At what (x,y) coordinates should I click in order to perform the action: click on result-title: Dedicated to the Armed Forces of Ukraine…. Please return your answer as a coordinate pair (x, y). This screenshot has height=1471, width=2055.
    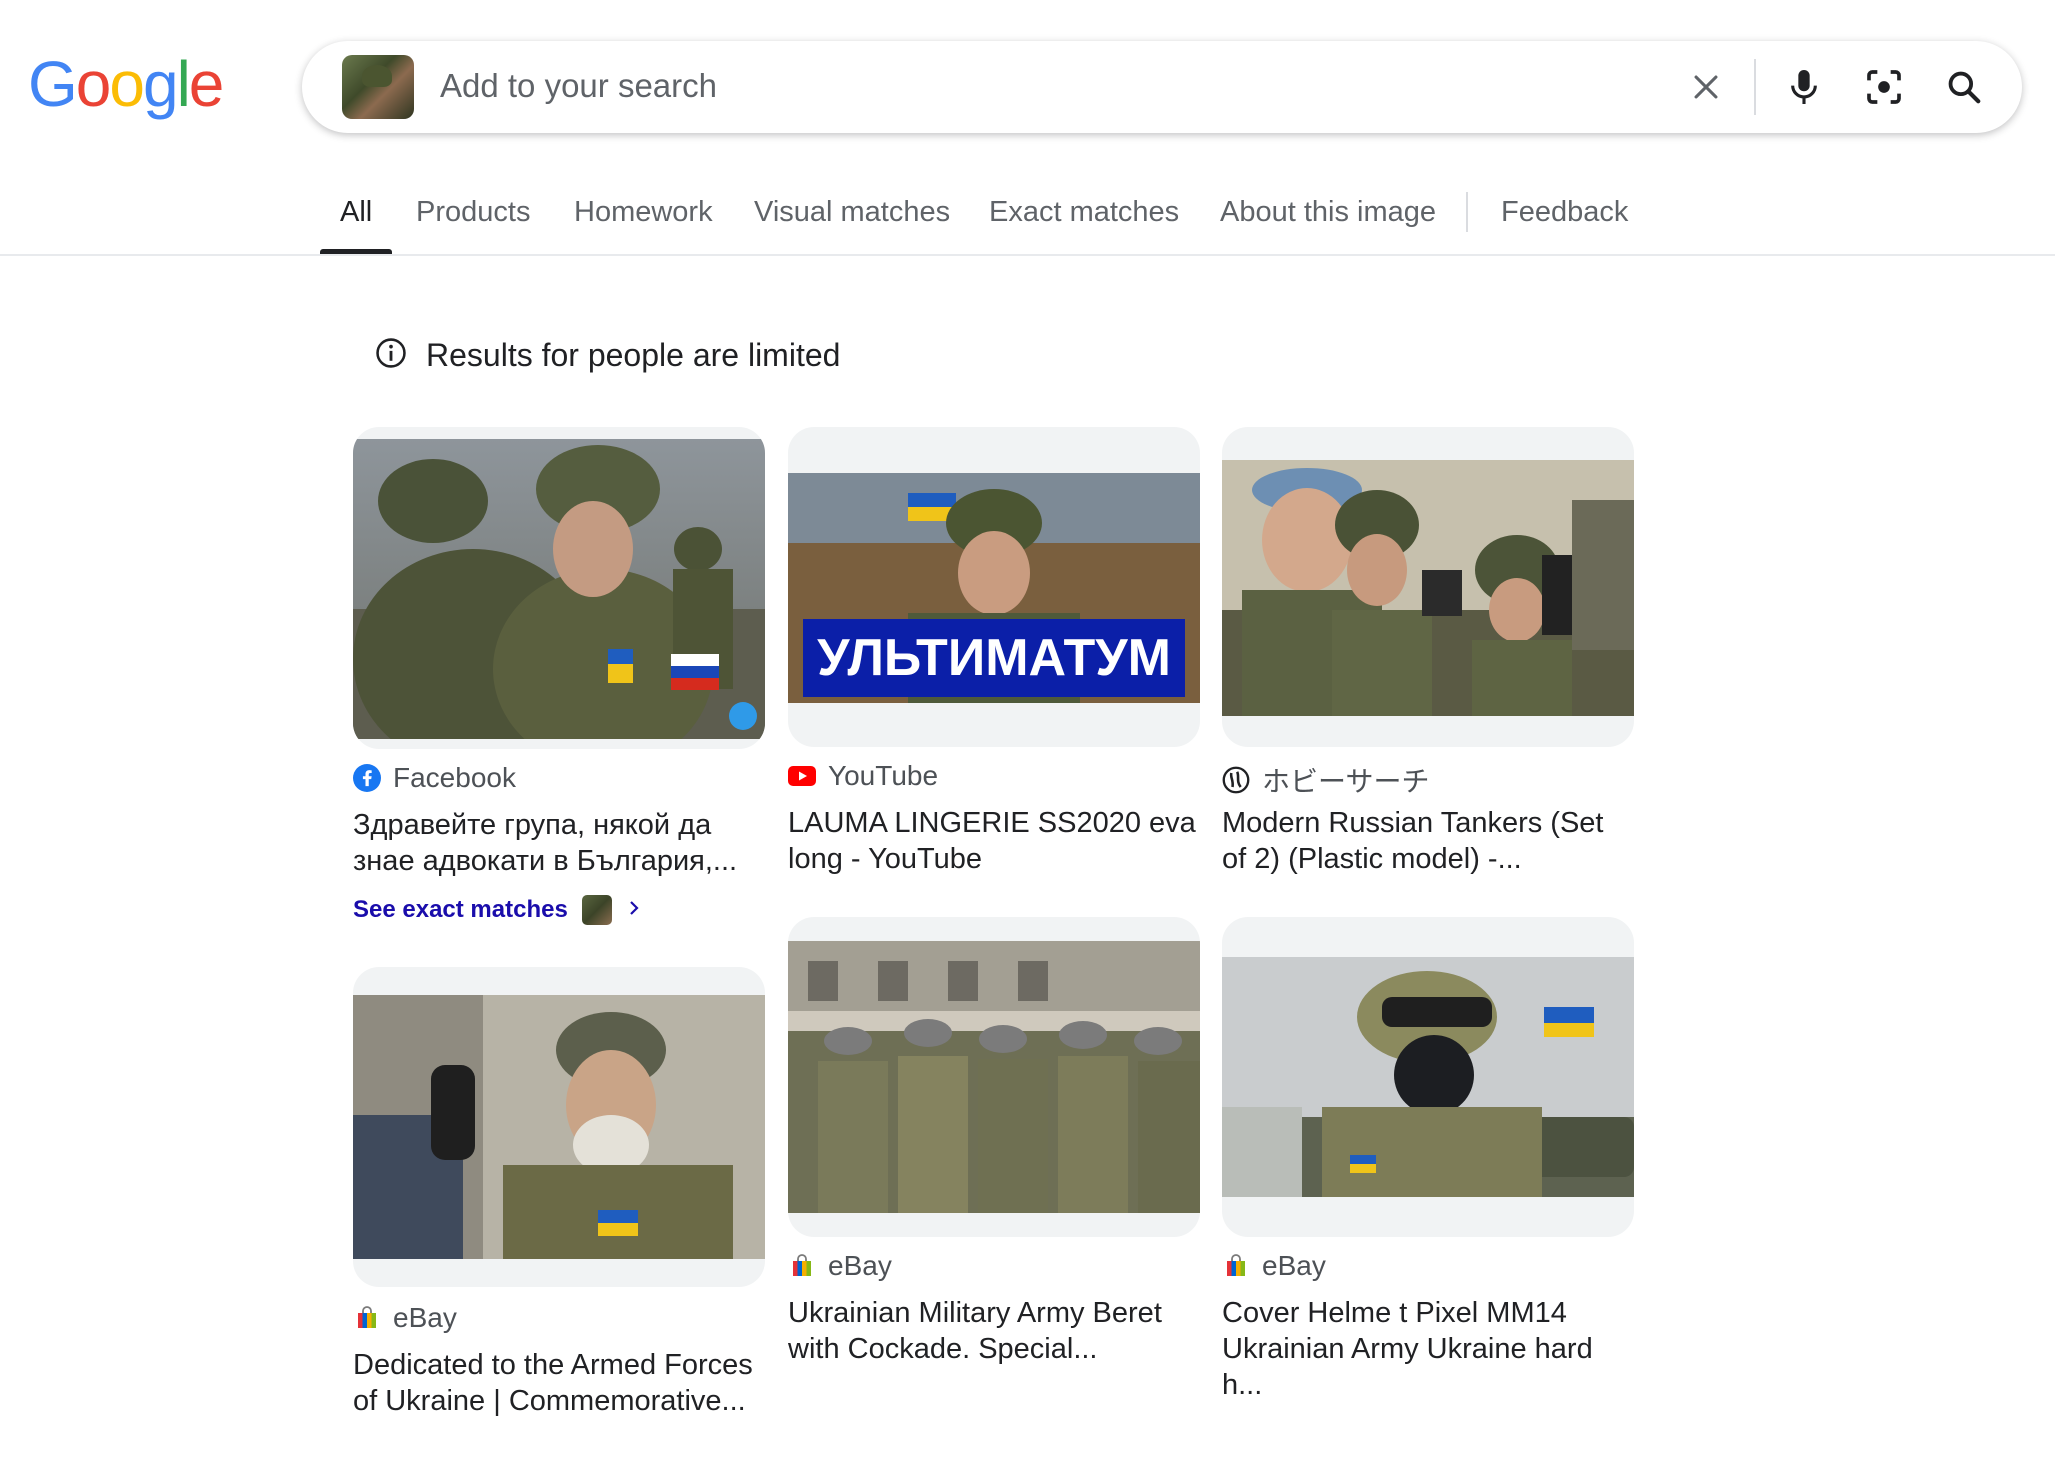
    Looking at the image, I should click on (559, 1383).